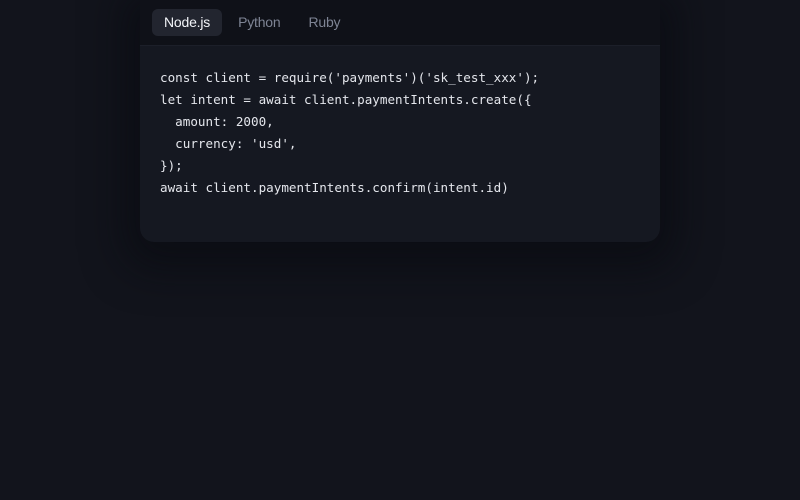  I want to click on code-line: currency: 'usd',, so click(228, 143).